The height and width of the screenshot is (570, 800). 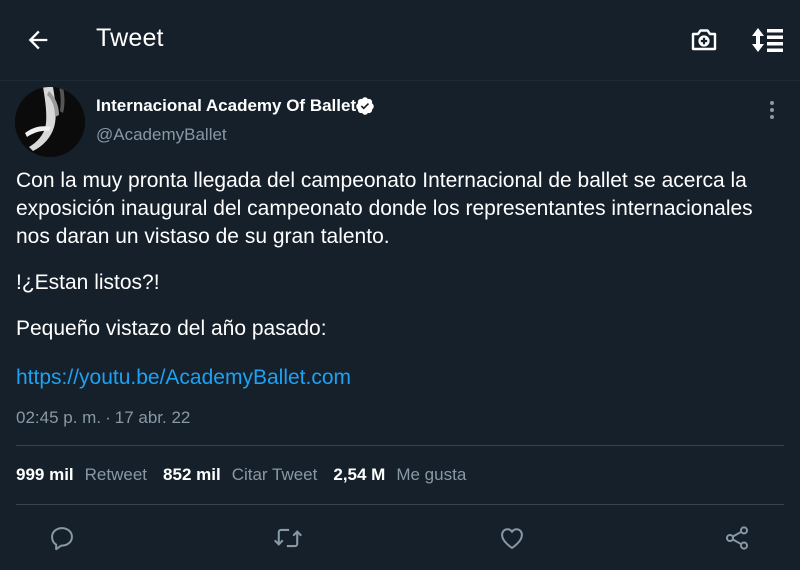 What do you see at coordinates (359, 474) in the screenshot?
I see `likes-count: 2,54 M` at bounding box center [359, 474].